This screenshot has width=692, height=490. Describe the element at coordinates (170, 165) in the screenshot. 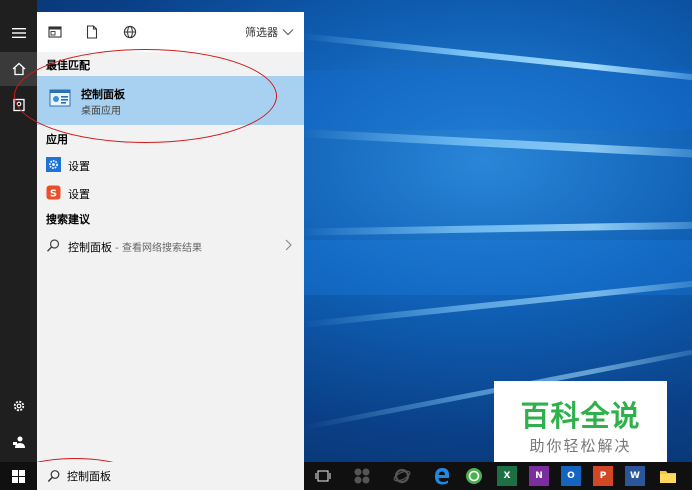

I see `app-result-settings: 设置` at that location.